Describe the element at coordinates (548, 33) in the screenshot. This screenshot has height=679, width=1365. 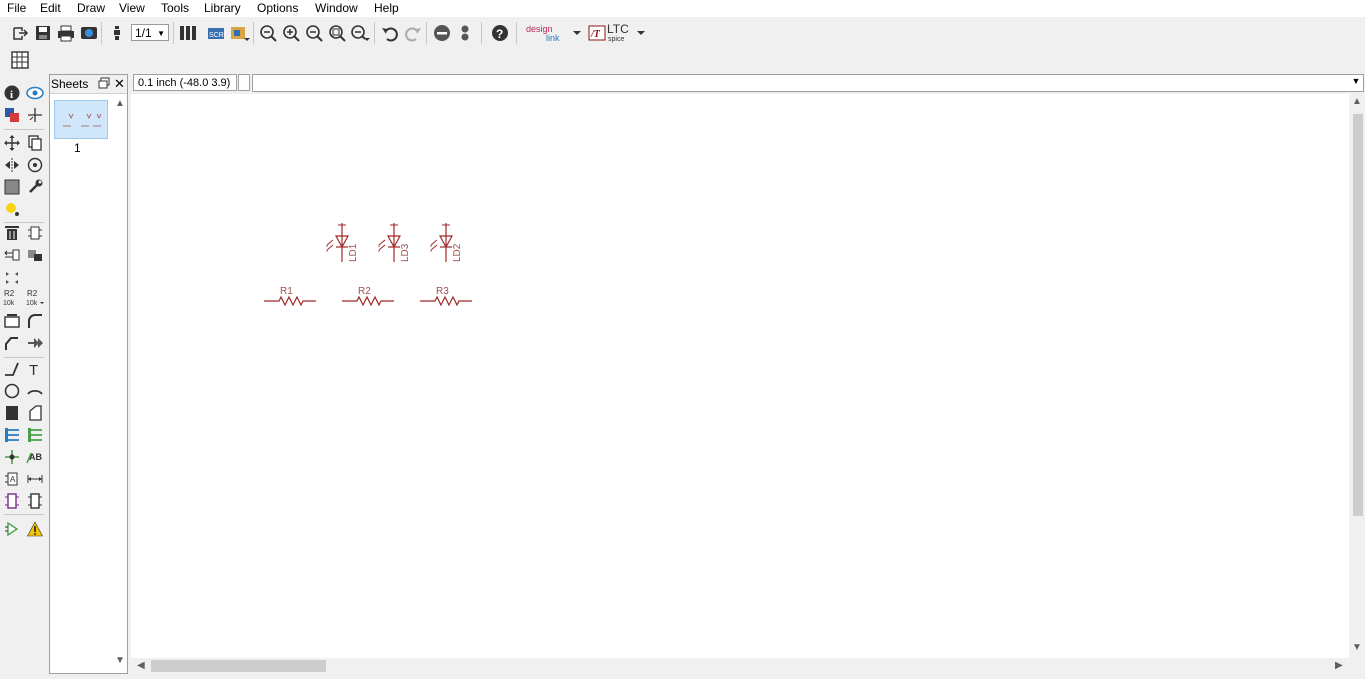
I see `designlink-button: design link` at that location.